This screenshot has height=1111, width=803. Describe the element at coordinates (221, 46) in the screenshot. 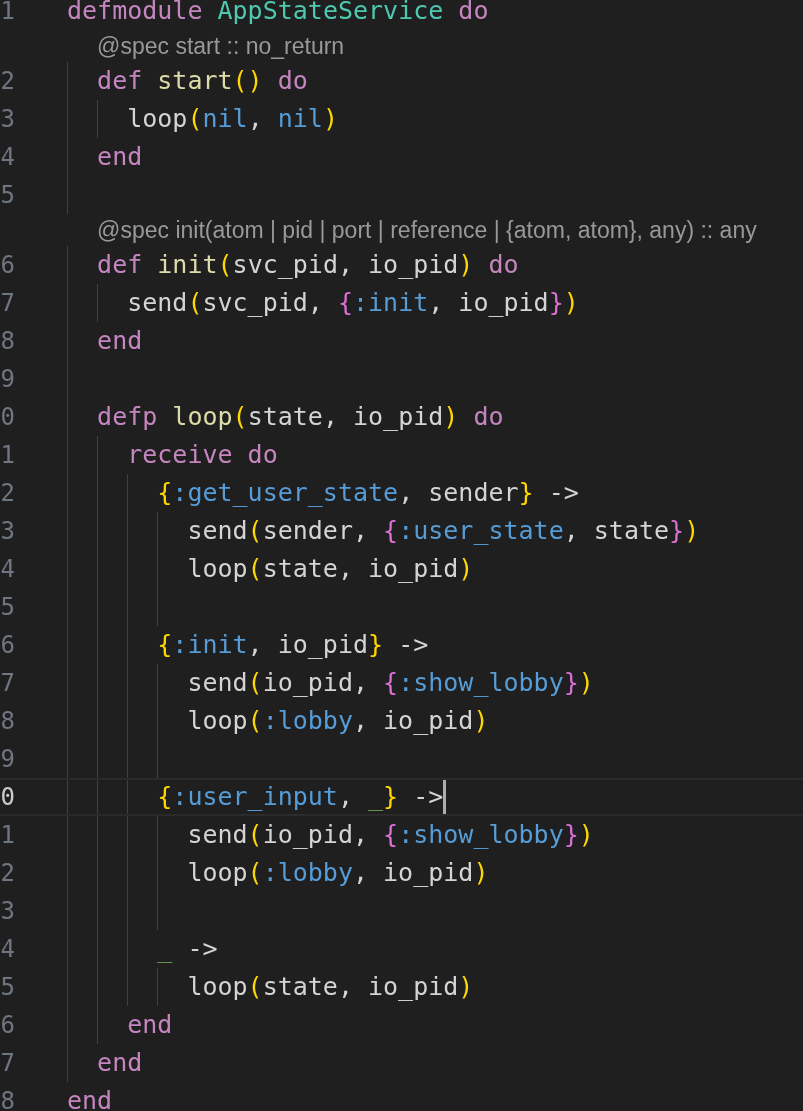

I see `spec-codelens: @spec start :: no_return` at that location.